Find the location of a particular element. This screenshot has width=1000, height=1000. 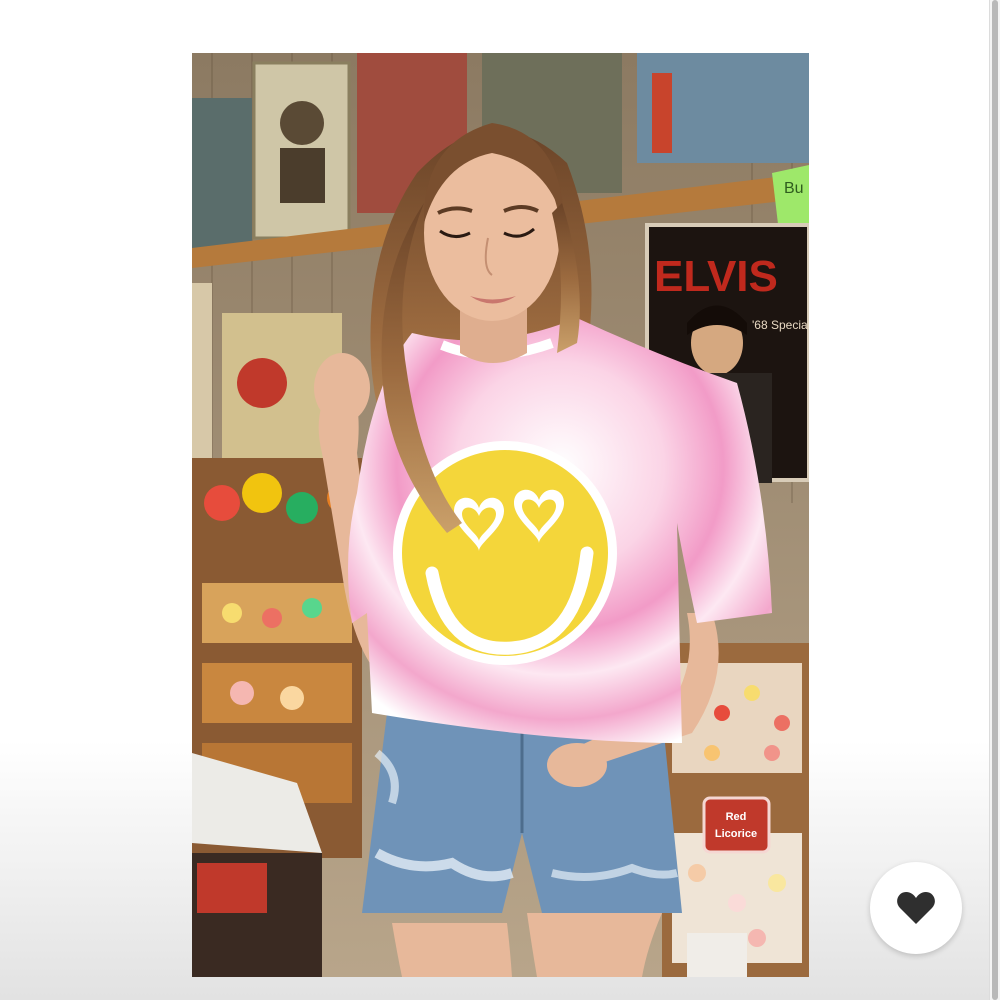

sticky-note-text: Bu is located at coordinates (794, 188).